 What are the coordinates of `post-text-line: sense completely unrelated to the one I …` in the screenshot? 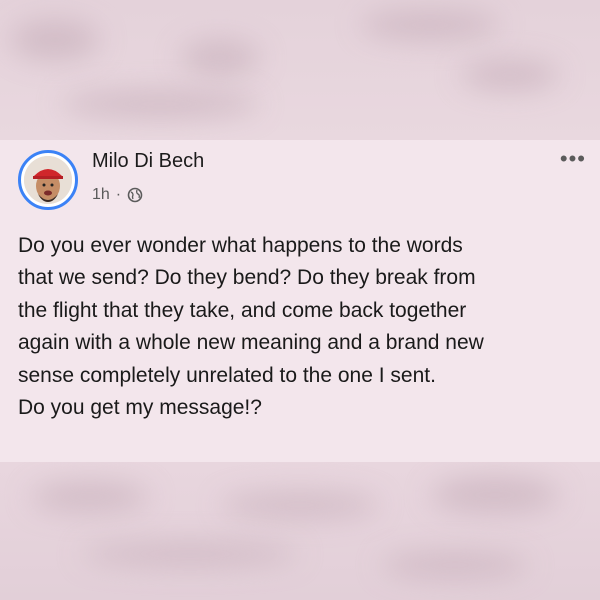 It's located at (227, 375).